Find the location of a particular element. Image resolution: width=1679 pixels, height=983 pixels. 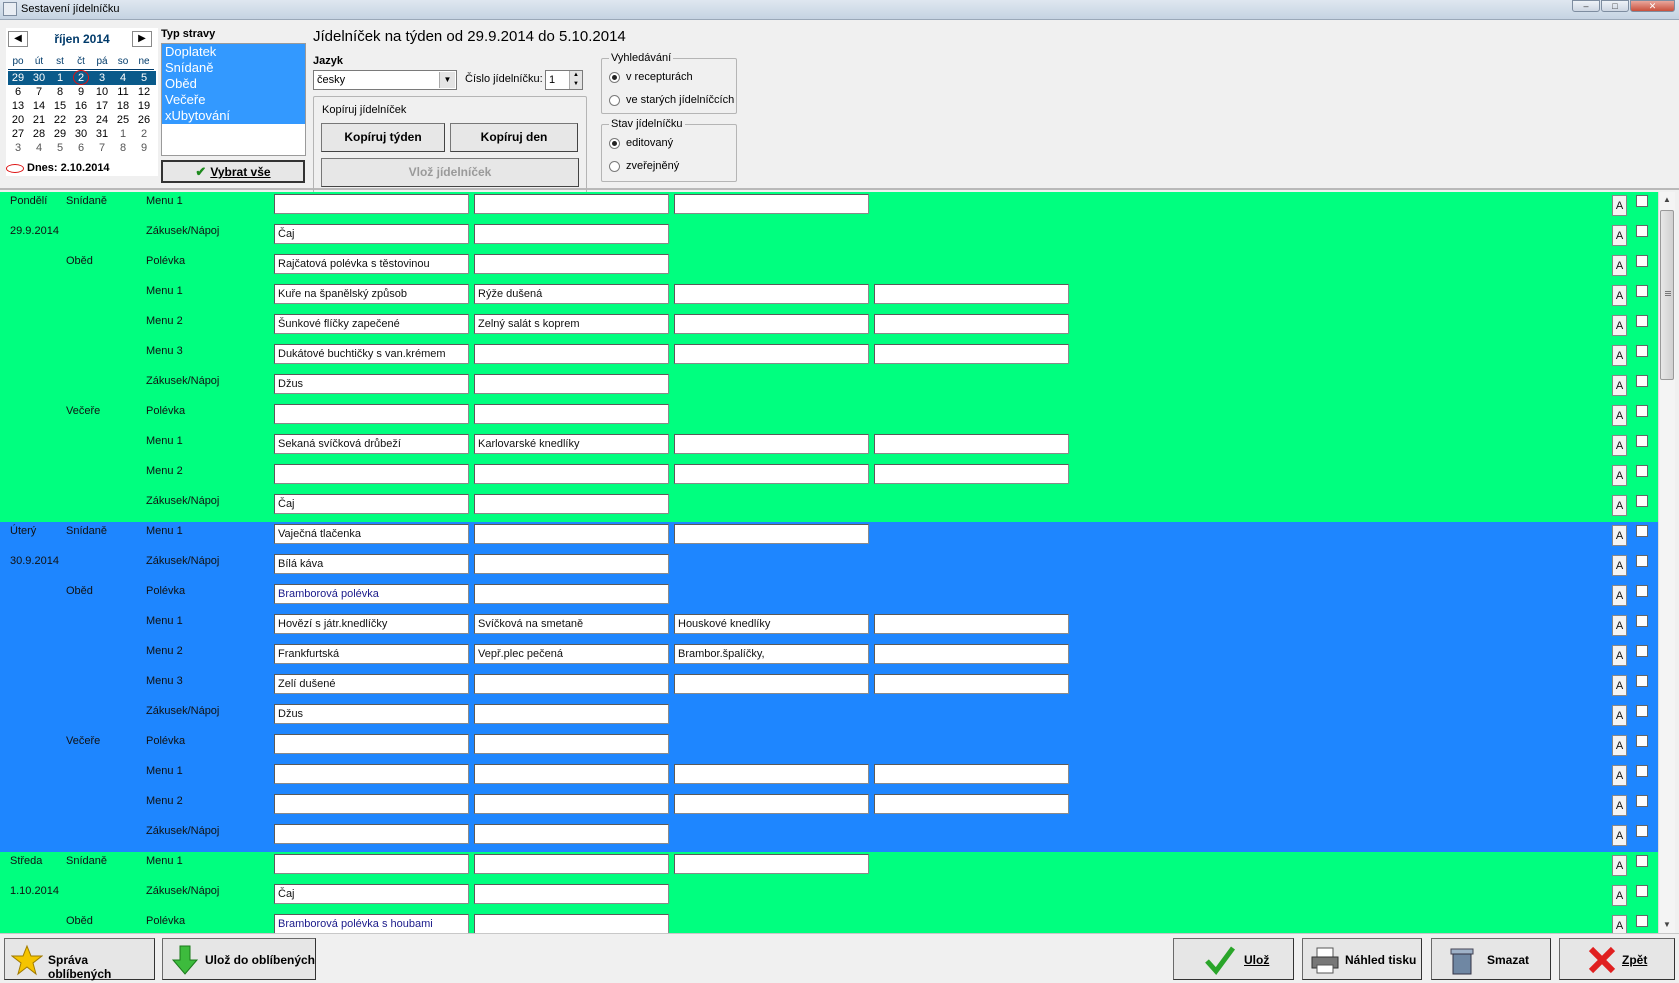

insert-menu-button: Vlož jídelníček is located at coordinates (450, 172).